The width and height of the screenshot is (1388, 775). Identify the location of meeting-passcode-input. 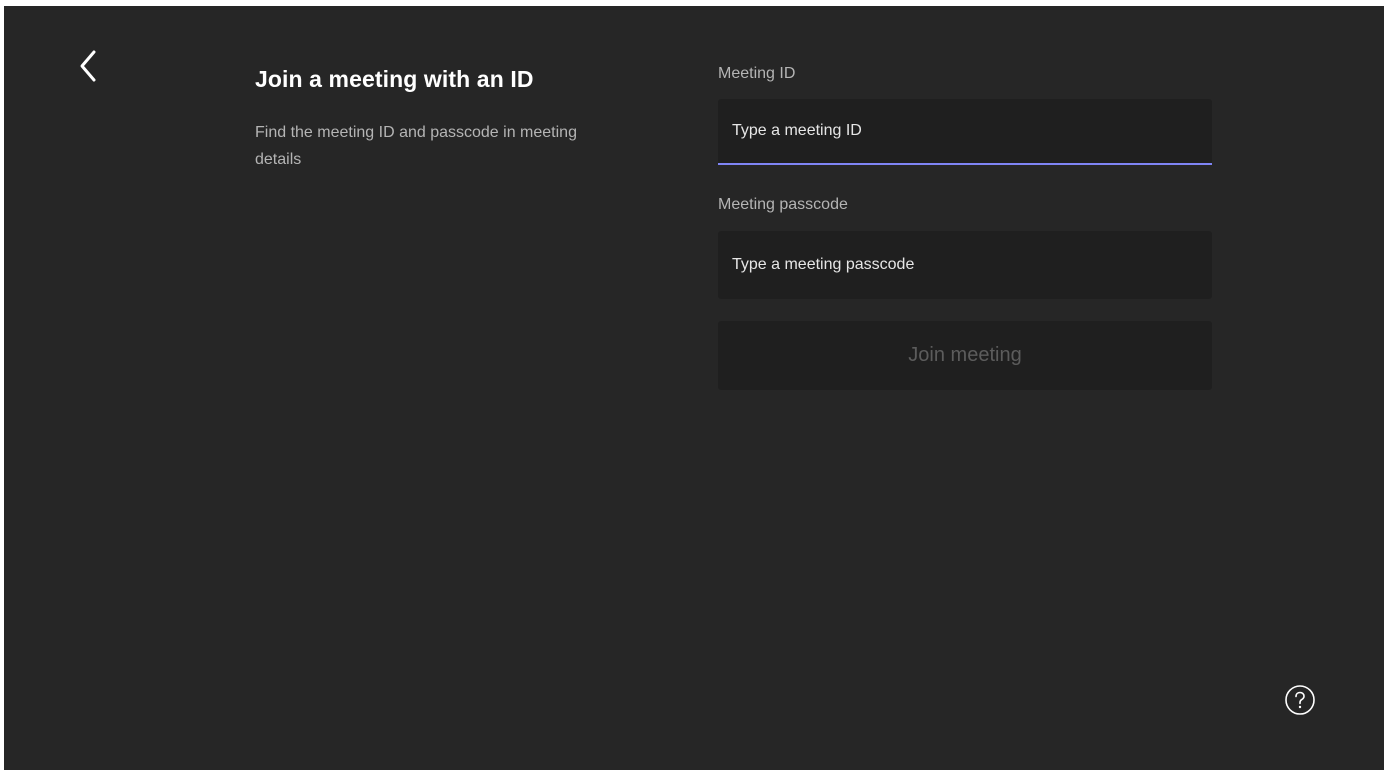
(965, 265).